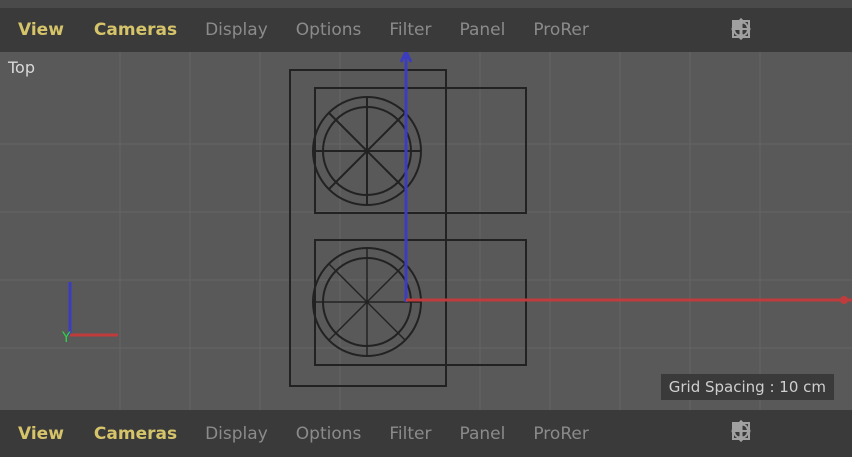  I want to click on menu-filter-bottom: Filter, so click(410, 434).